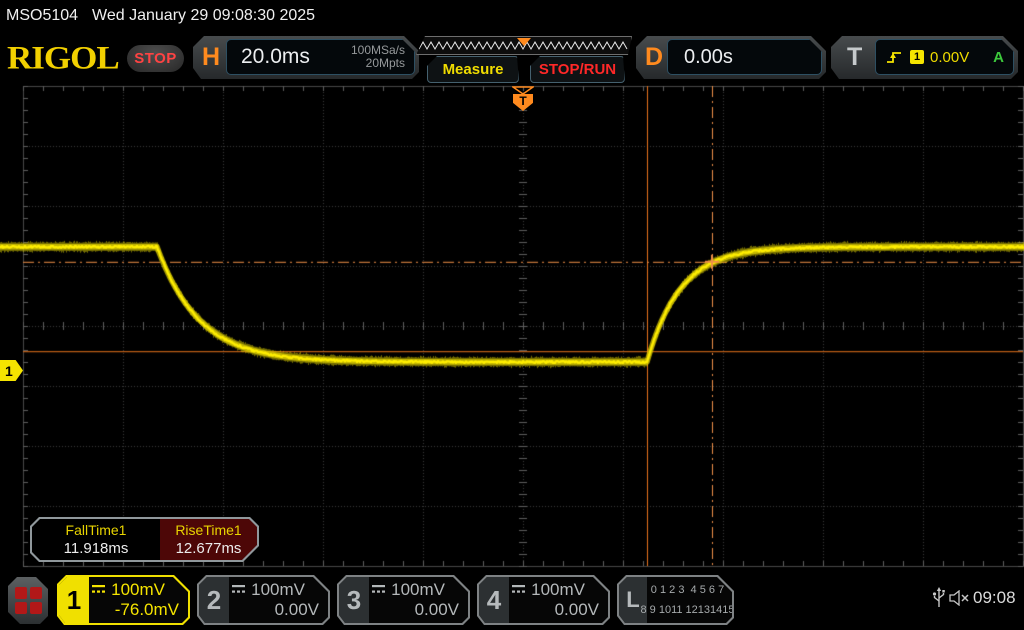 This screenshot has height=630, width=1024. Describe the element at coordinates (959, 598) in the screenshot. I see `speaker-muted-icon` at that location.